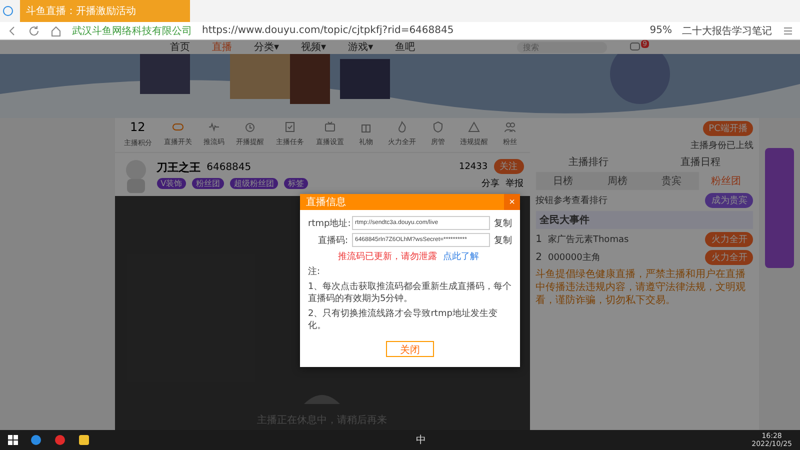  I want to click on app-icon, so click(84, 440).